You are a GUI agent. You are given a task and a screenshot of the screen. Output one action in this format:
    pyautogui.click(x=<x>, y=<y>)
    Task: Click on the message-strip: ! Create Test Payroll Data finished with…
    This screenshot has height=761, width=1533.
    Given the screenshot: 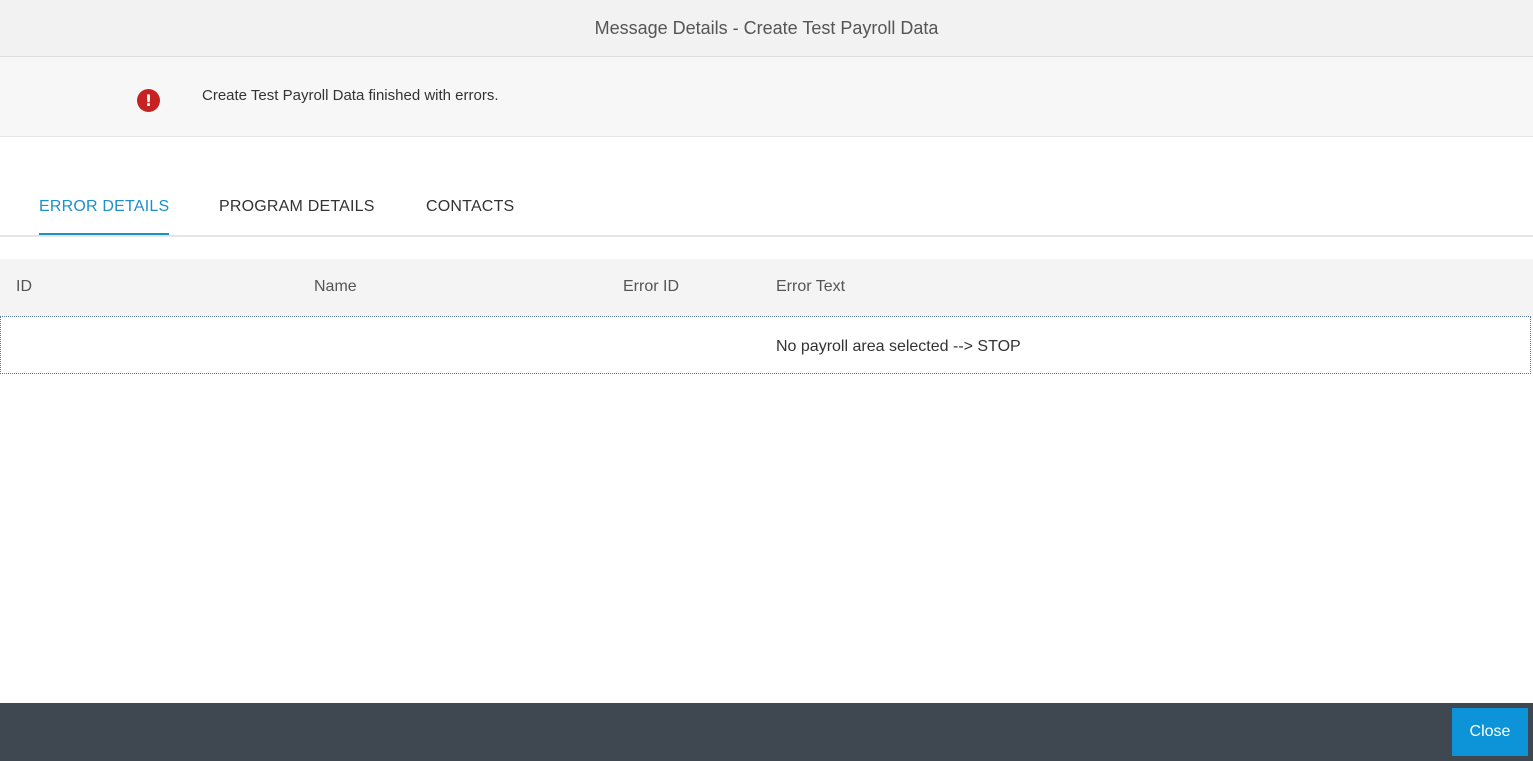 What is the action you would take?
    pyautogui.click(x=766, y=97)
    